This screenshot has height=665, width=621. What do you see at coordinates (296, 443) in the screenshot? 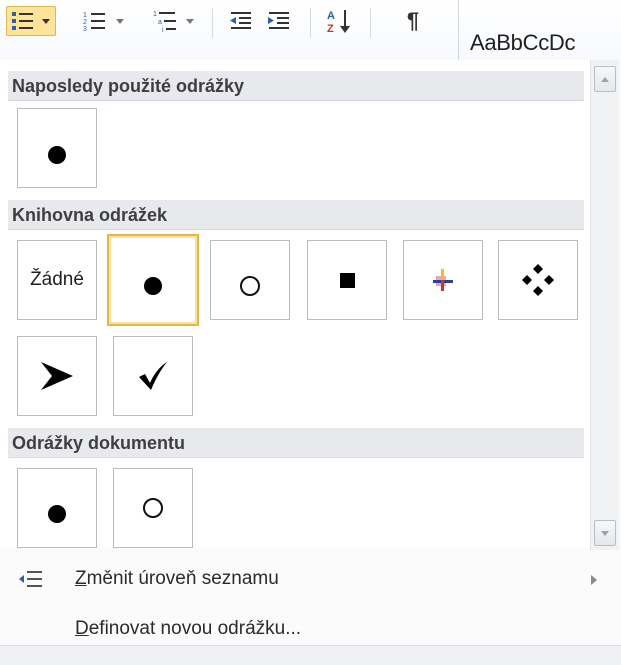
I see `section-header-document: Odrážky dokumentu` at bounding box center [296, 443].